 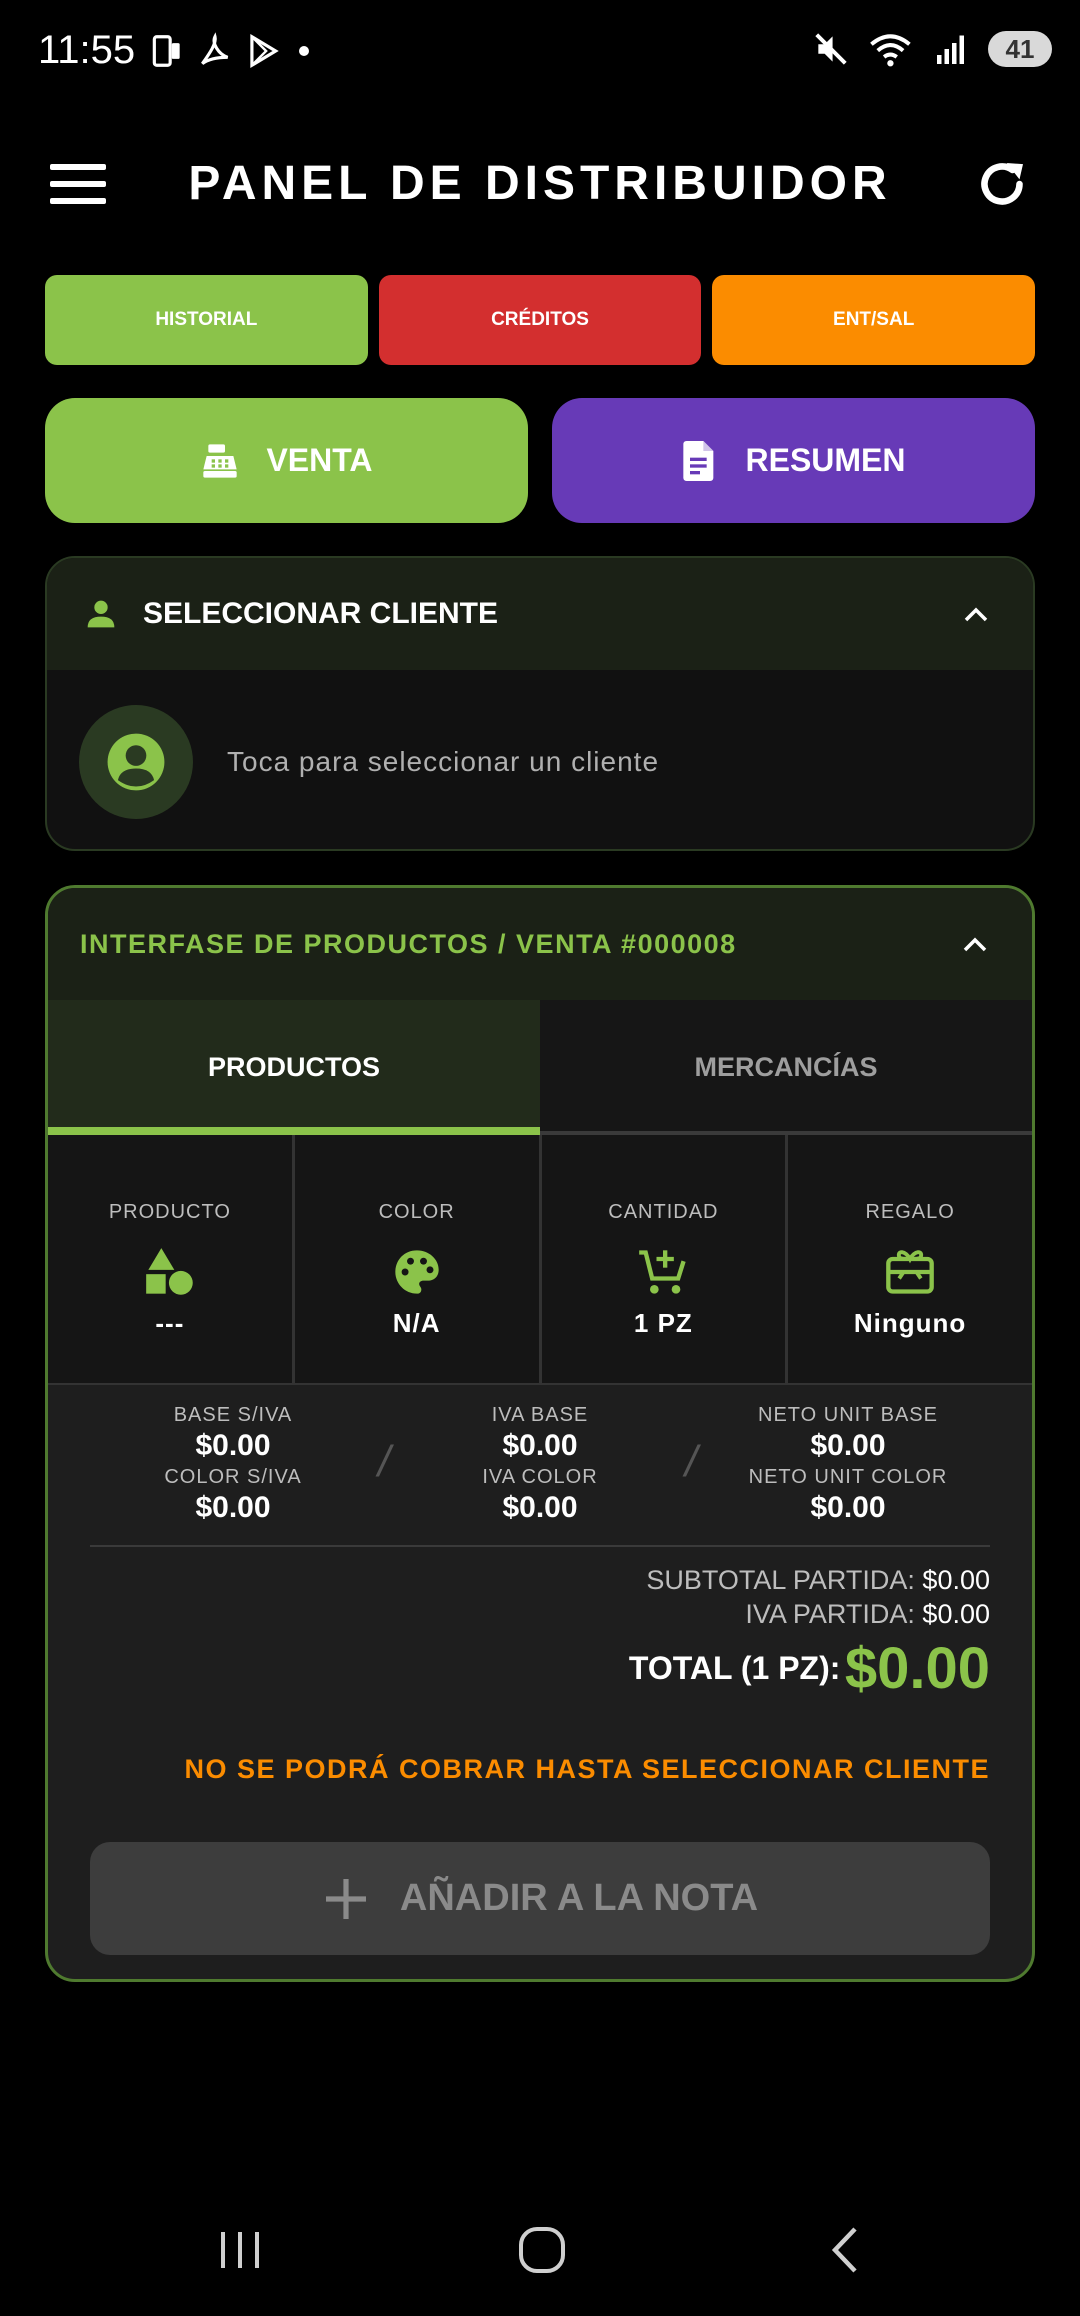 I want to click on system-icons: 41, so click(x=932, y=49).